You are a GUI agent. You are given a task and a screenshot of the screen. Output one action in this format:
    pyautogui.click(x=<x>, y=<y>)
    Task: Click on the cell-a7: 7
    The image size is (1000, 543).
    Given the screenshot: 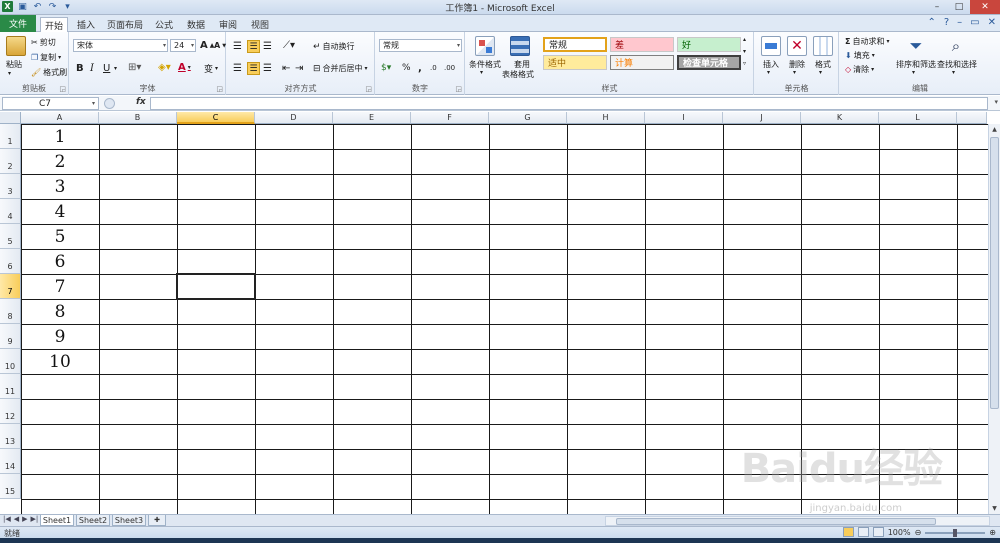 What is the action you would take?
    pyautogui.click(x=60, y=286)
    